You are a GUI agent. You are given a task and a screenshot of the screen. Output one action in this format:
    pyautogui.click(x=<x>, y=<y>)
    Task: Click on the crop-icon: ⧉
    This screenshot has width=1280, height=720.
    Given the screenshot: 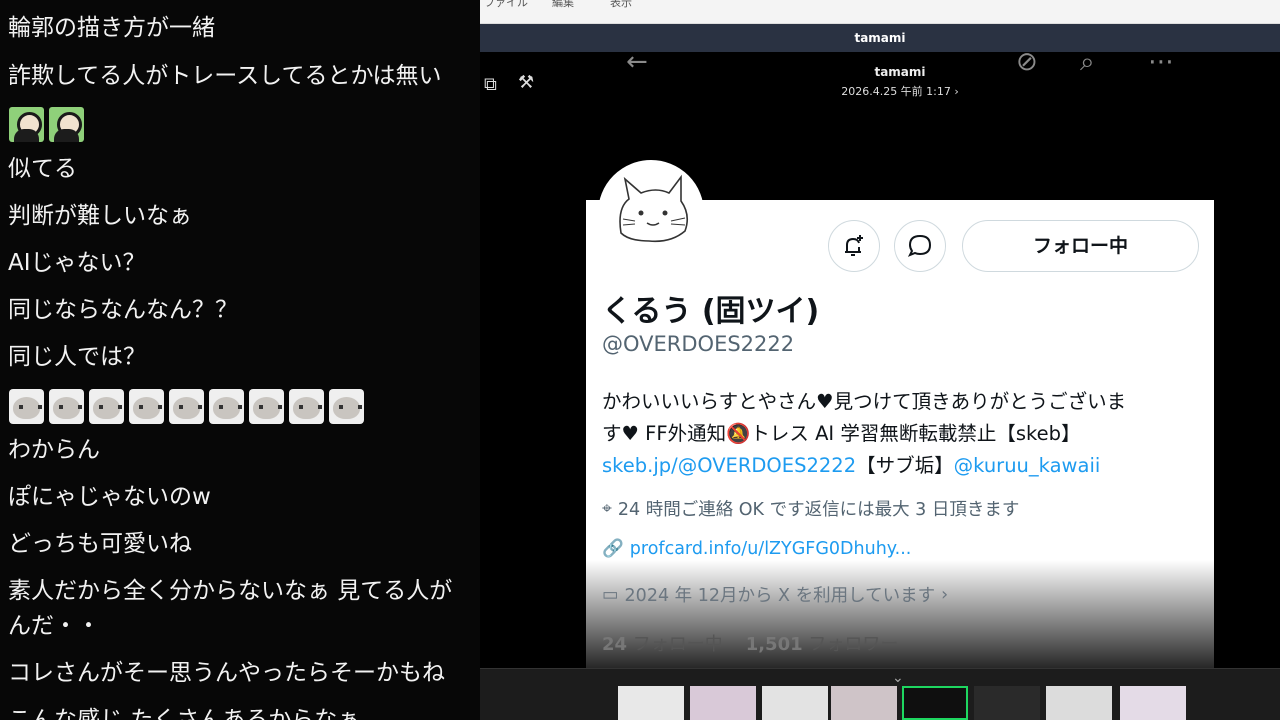 What is the action you would take?
    pyautogui.click(x=490, y=84)
    